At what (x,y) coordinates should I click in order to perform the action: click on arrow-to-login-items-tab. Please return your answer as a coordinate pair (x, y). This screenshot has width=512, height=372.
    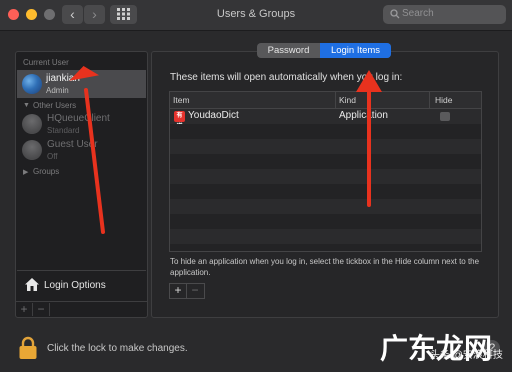
    Looking at the image, I should click on (369, 138).